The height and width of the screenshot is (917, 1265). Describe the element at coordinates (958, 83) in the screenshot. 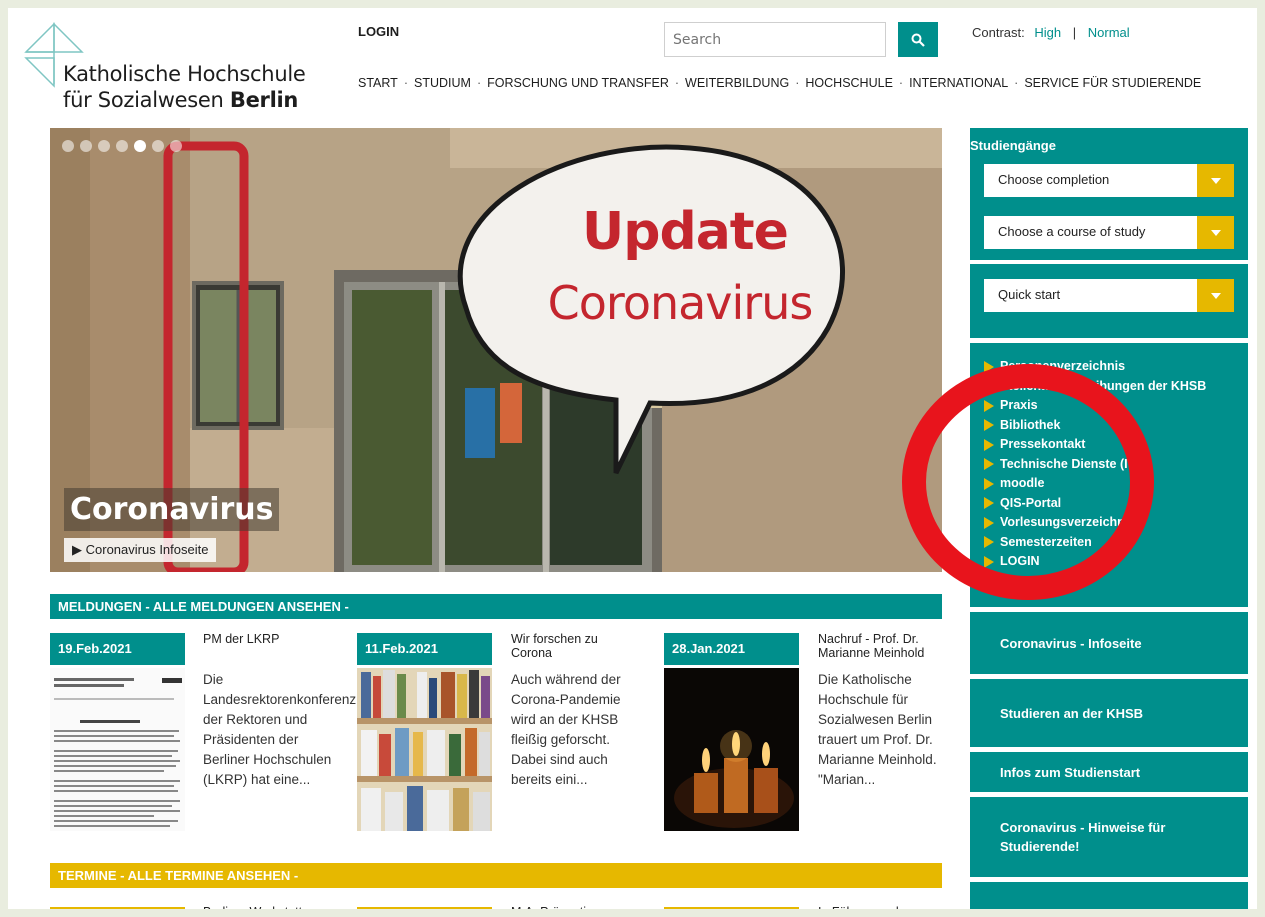

I see `nav-item-international: INTERNATIONAL` at that location.